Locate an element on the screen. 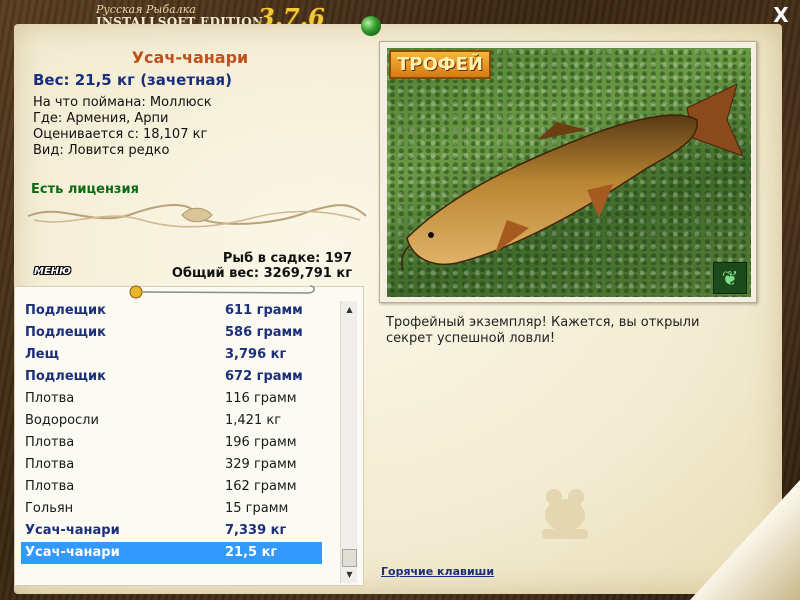  close-button: X is located at coordinates (781, 15).